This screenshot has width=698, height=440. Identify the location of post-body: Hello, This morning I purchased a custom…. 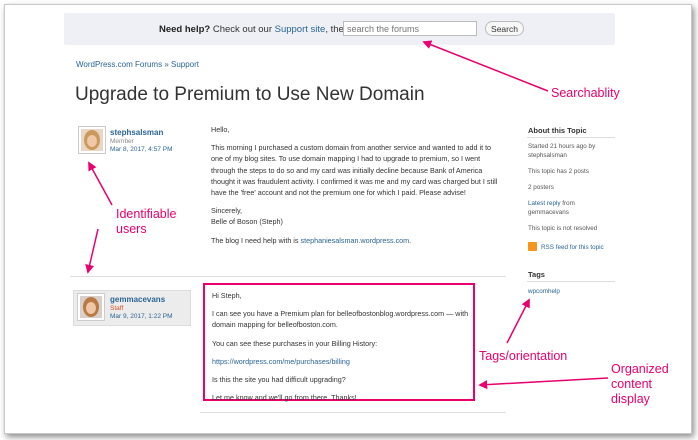
(356, 188).